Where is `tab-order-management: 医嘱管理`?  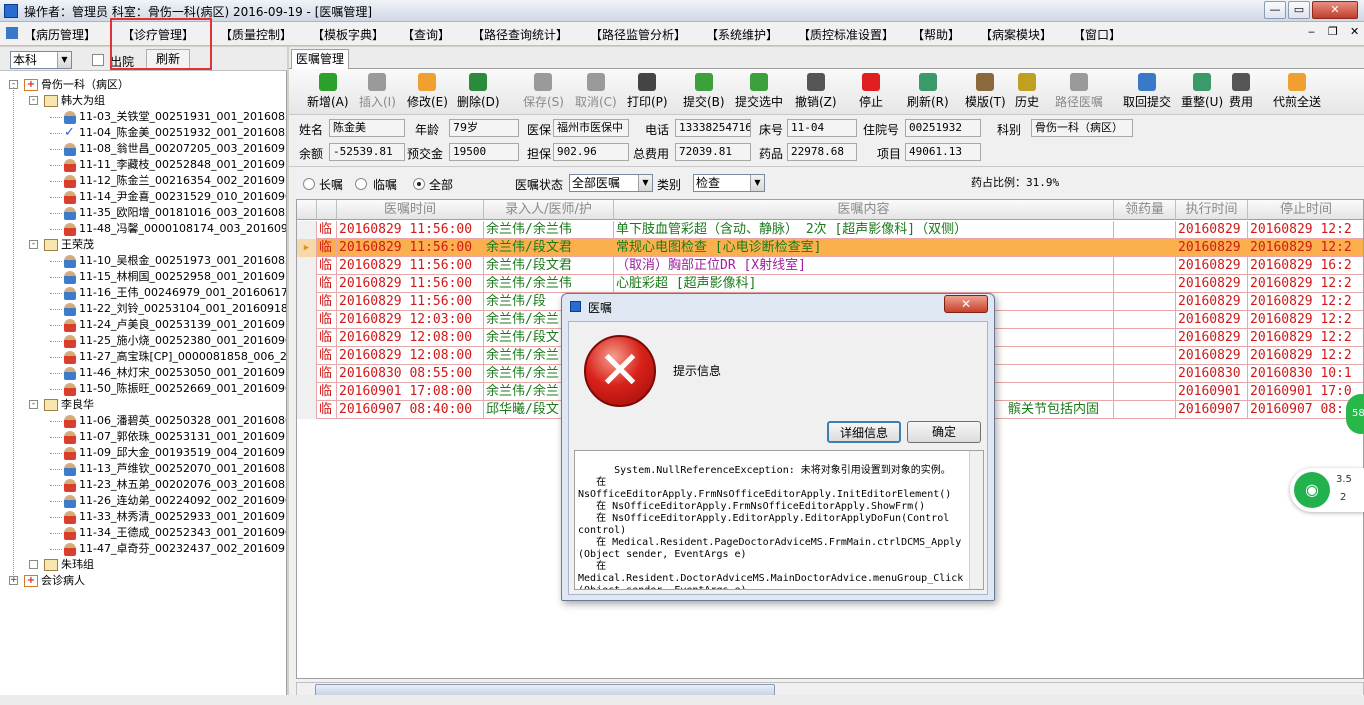 tab-order-management: 医嘱管理 is located at coordinates (320, 59).